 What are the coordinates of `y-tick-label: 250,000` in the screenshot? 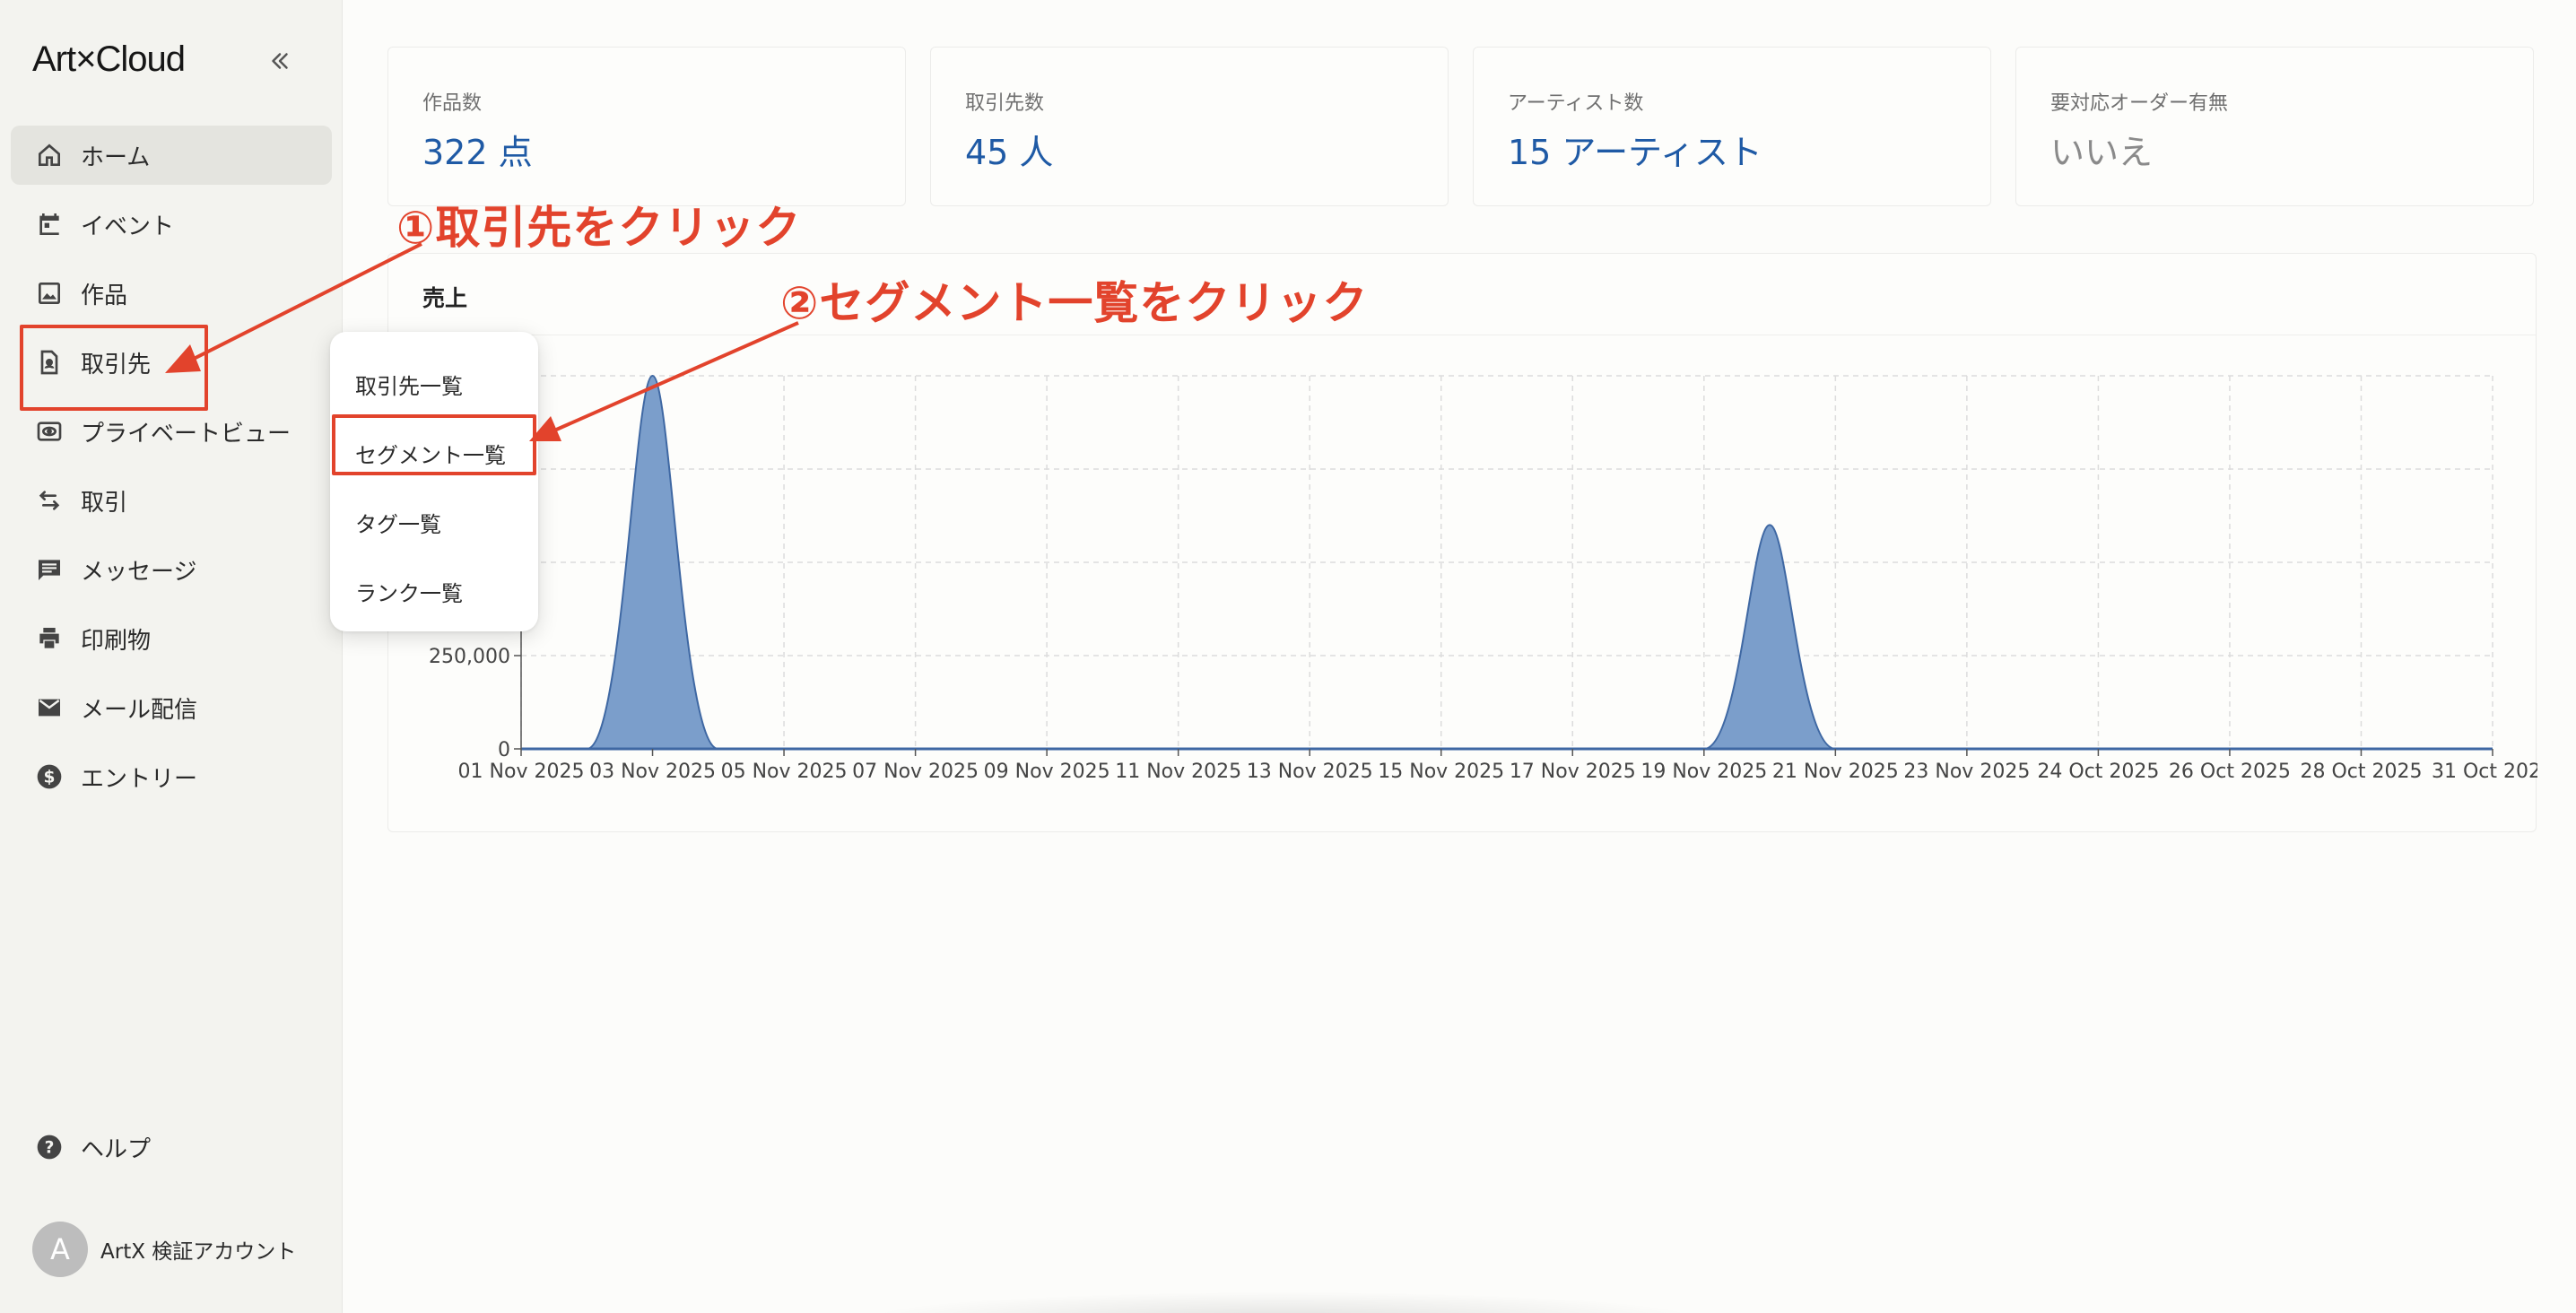 It's located at (469, 657).